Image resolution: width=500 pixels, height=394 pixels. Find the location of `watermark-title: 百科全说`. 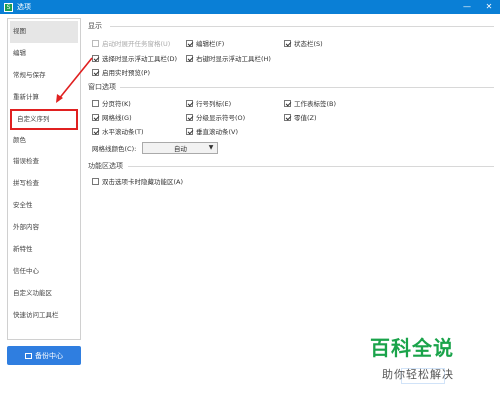

watermark-title: 百科全说 is located at coordinates (412, 348).